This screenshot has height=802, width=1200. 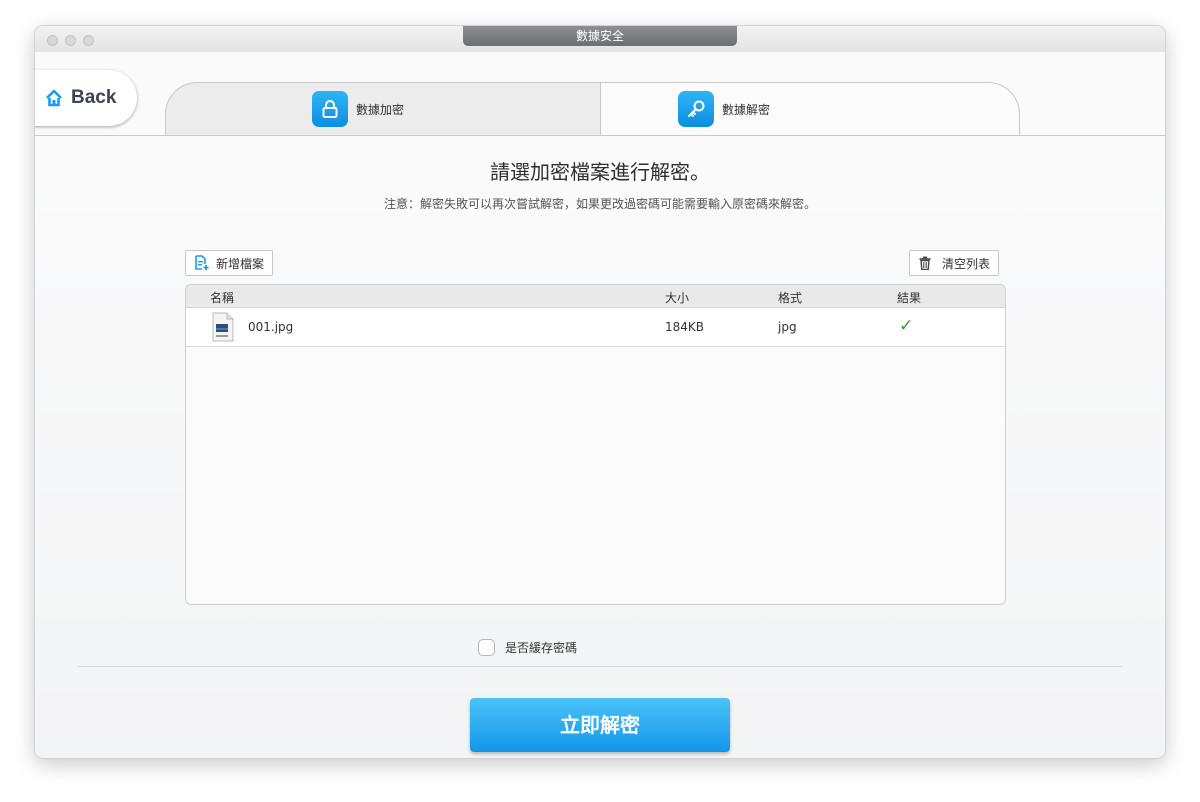 I want to click on lock-icon, so click(x=330, y=109).